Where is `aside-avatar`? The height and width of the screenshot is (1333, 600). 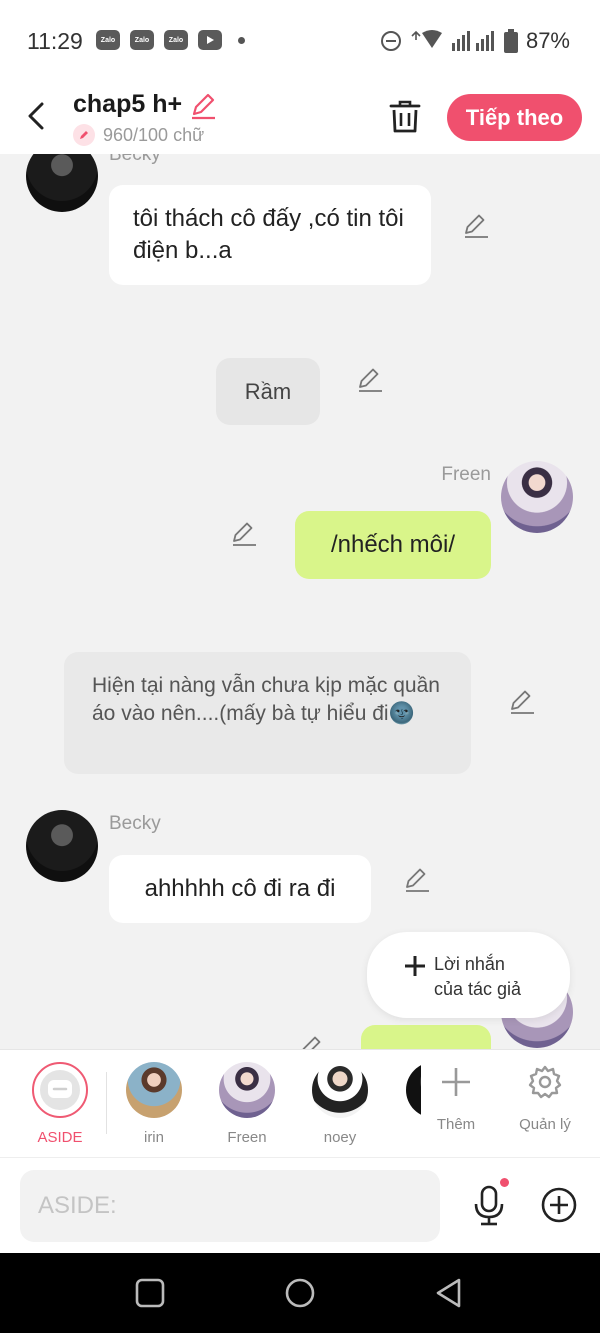
aside-avatar is located at coordinates (60, 1090).